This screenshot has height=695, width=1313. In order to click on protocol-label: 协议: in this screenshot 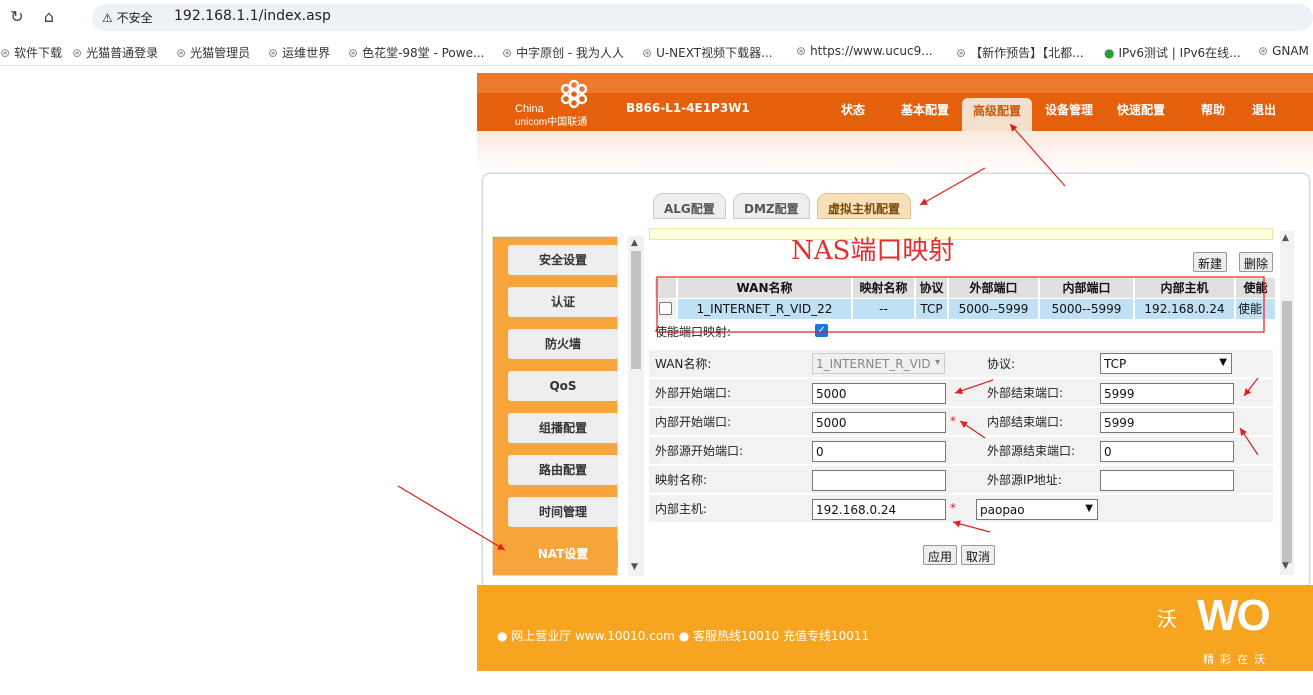, I will do `click(1001, 364)`.